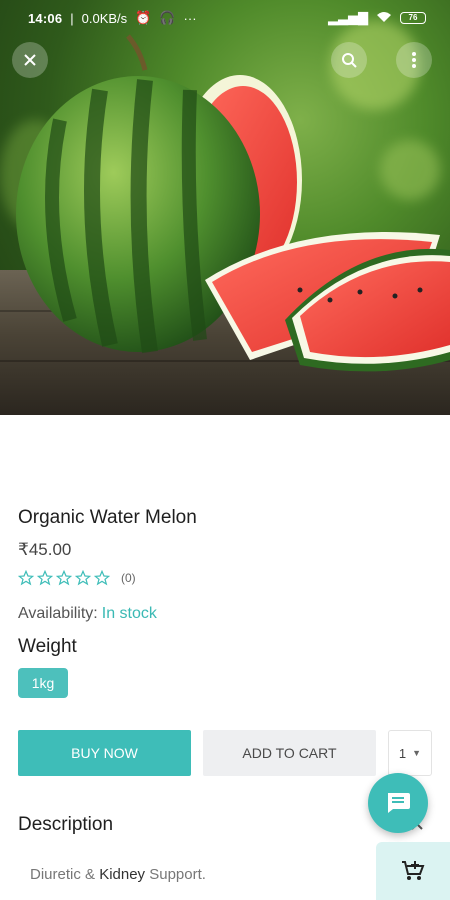  Describe the element at coordinates (175, 874) in the screenshot. I see `description-text-suffix: Support.` at that location.